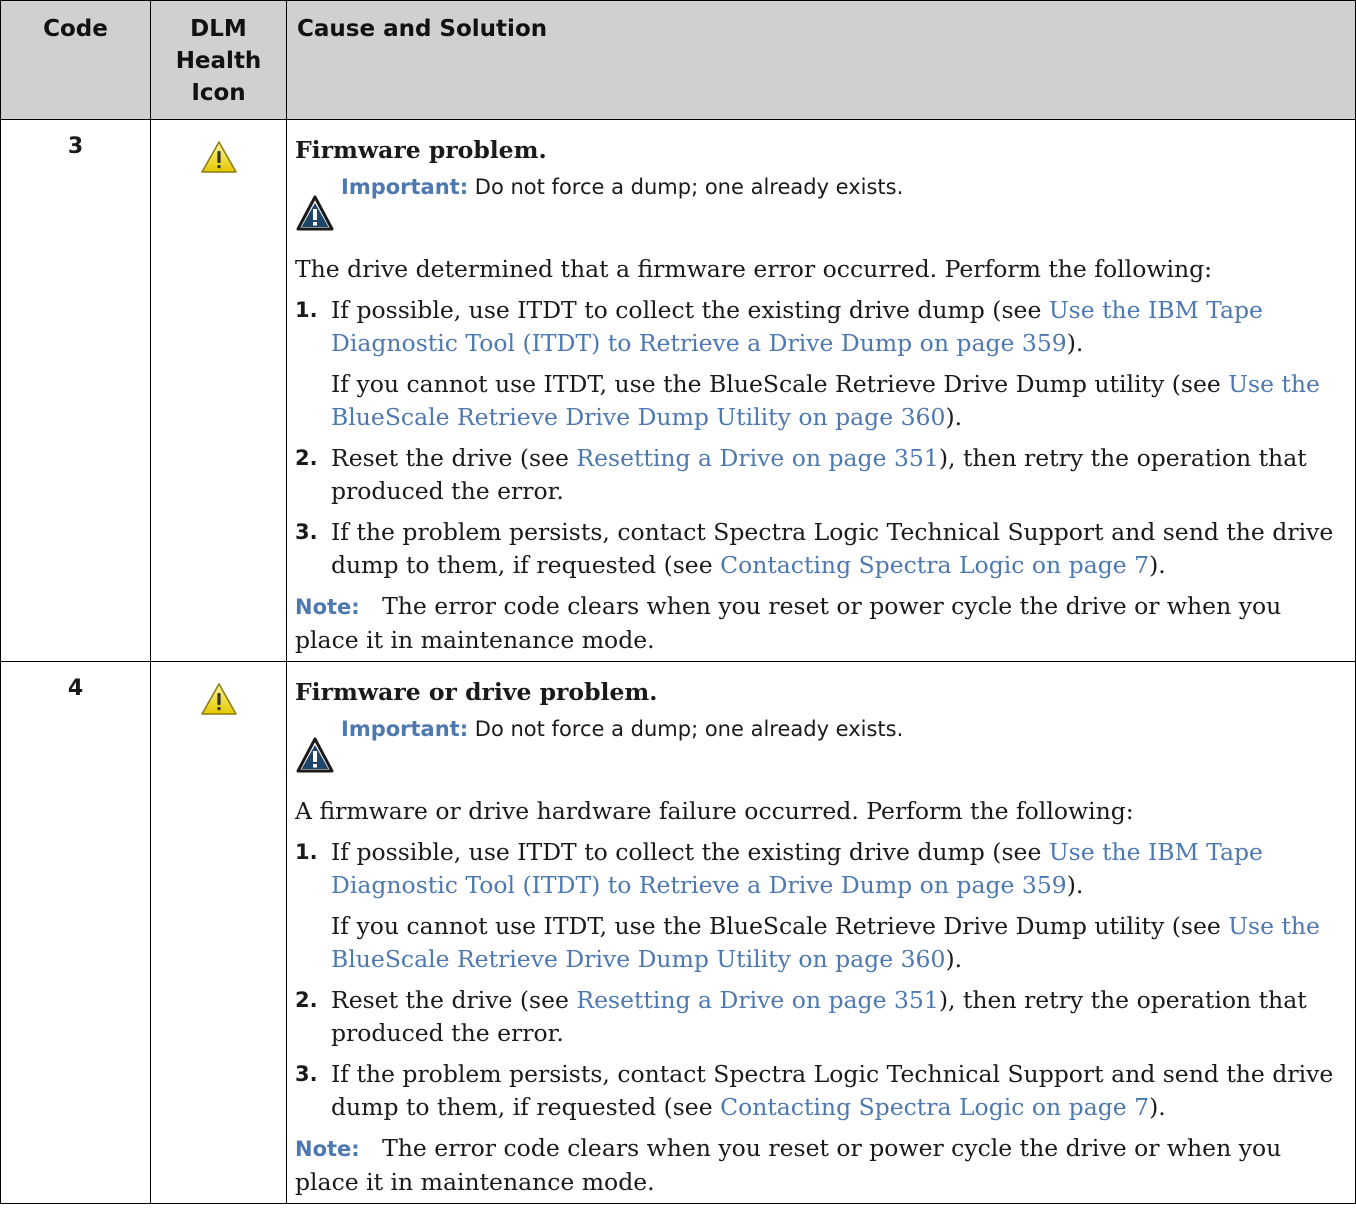 The height and width of the screenshot is (1224, 1356). I want to click on error-code: 3, so click(75, 390).